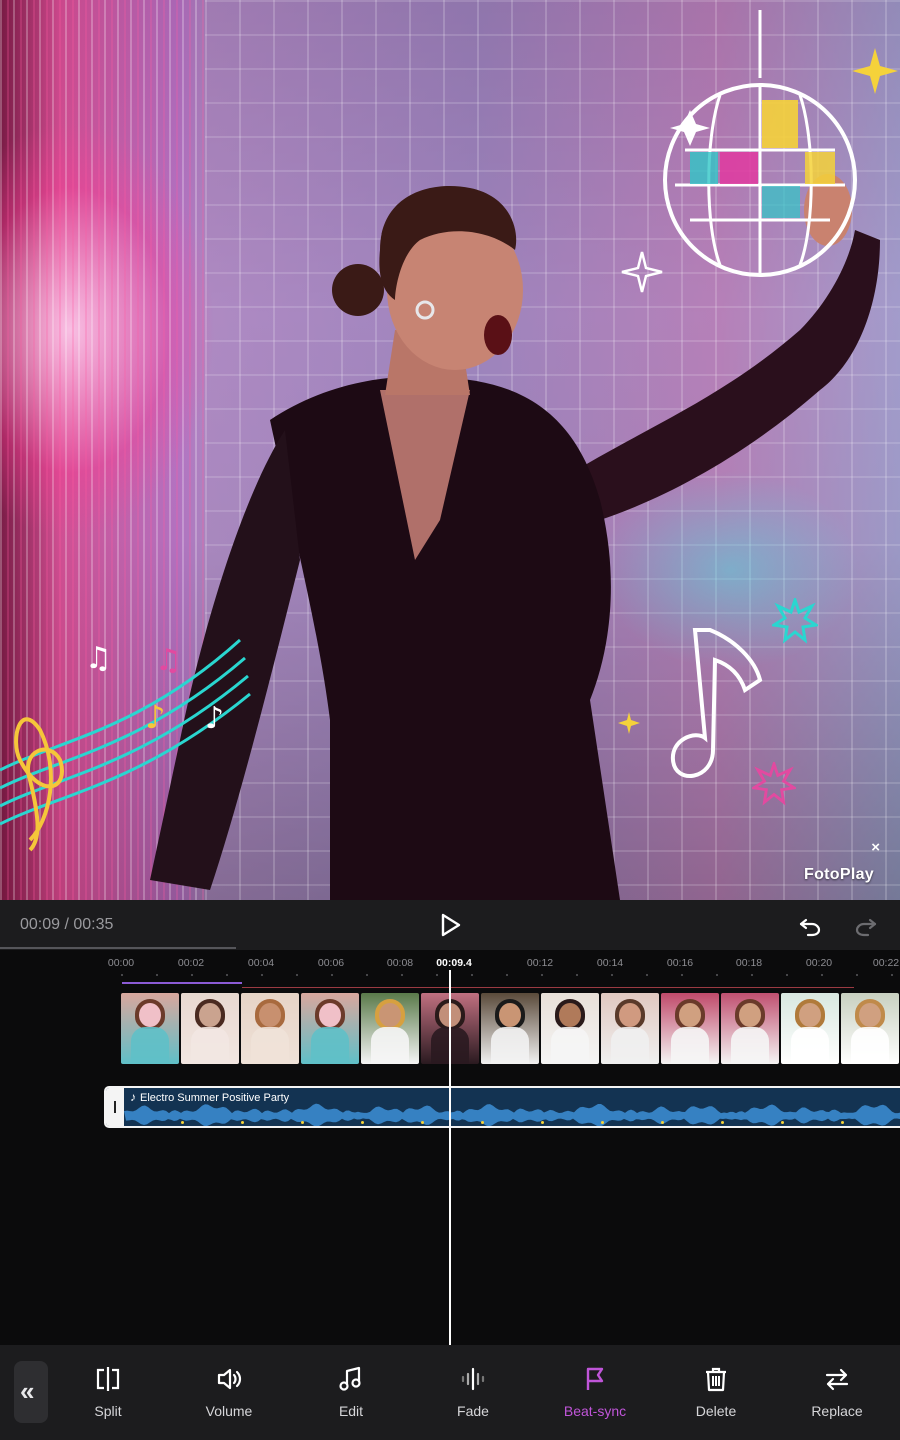 Image resolution: width=900 pixels, height=1440 pixels. Describe the element at coordinates (229, 1379) in the screenshot. I see `volume-icon` at that location.